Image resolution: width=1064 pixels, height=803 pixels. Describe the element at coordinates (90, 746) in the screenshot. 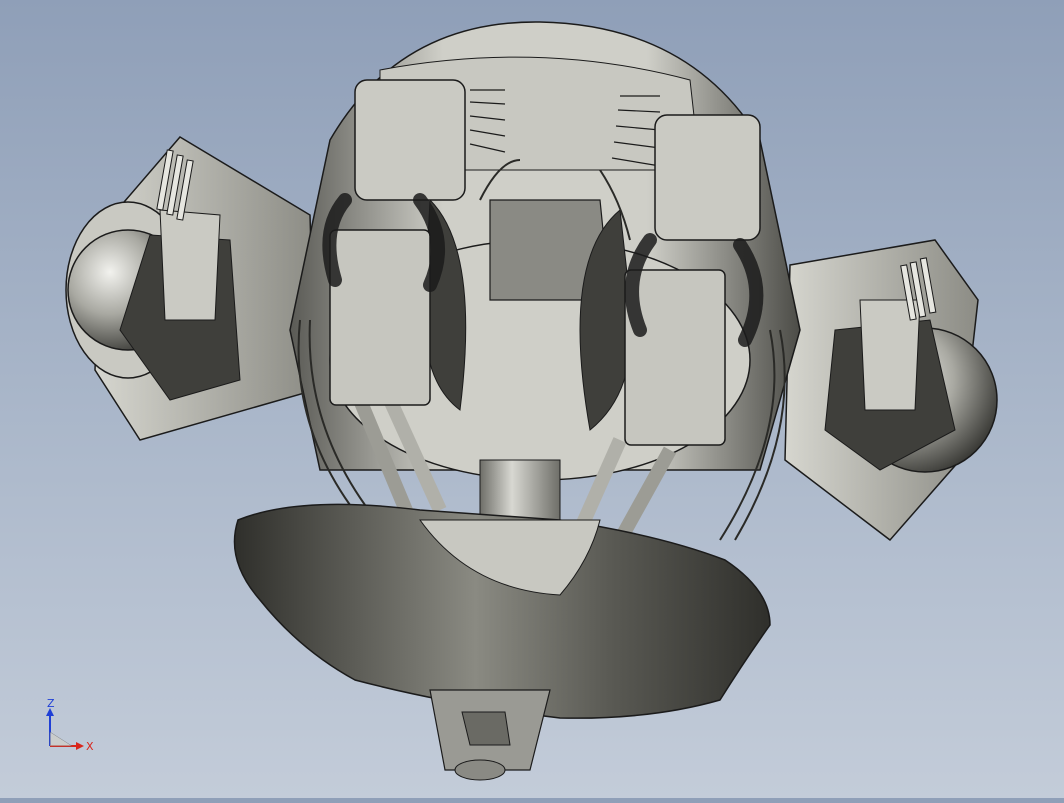

I see `x-axis-label: X` at that location.